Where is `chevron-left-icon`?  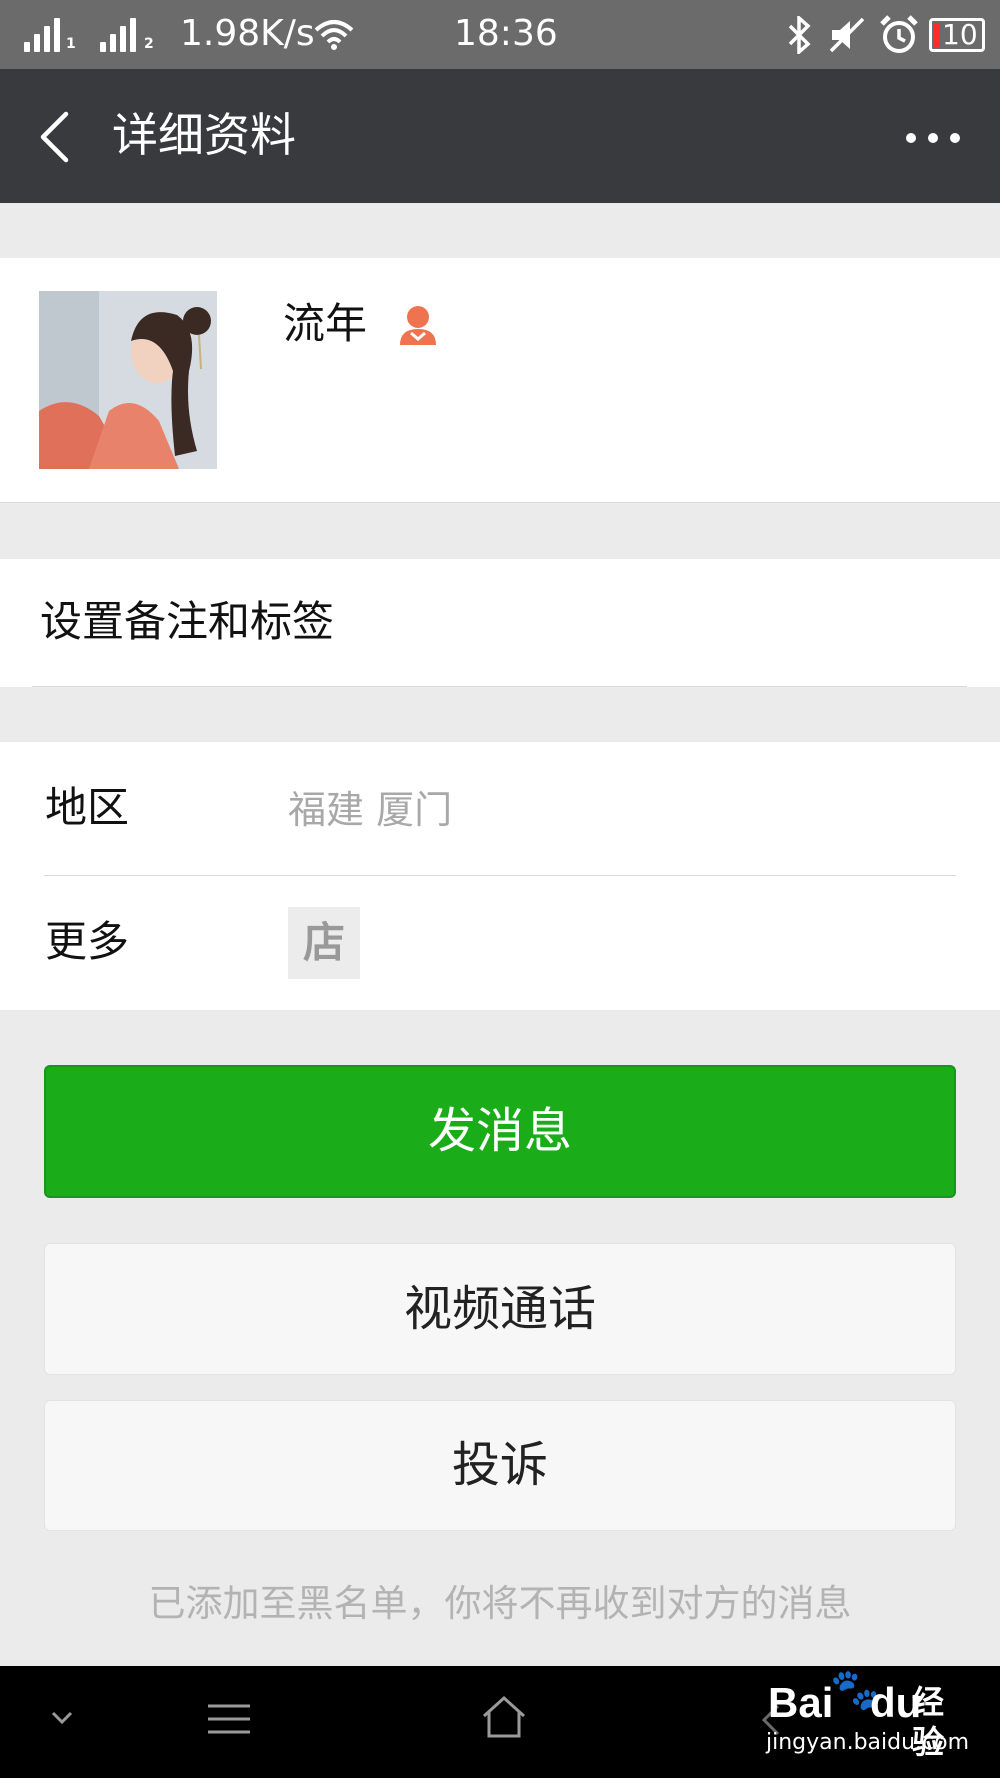 chevron-left-icon is located at coordinates (54, 137).